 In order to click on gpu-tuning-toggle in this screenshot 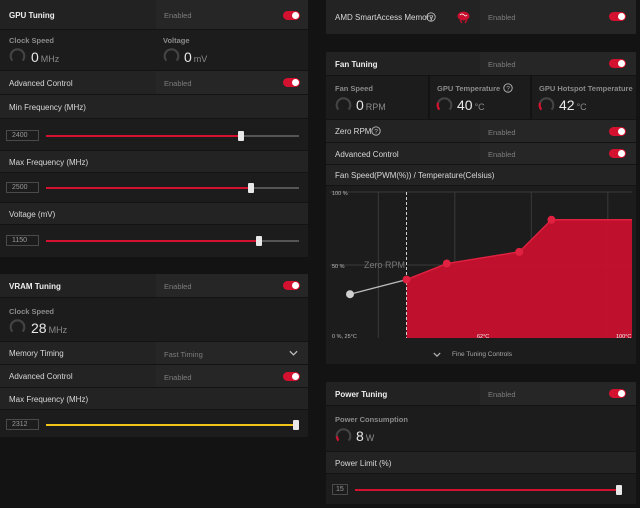, I will do `click(291, 15)`.